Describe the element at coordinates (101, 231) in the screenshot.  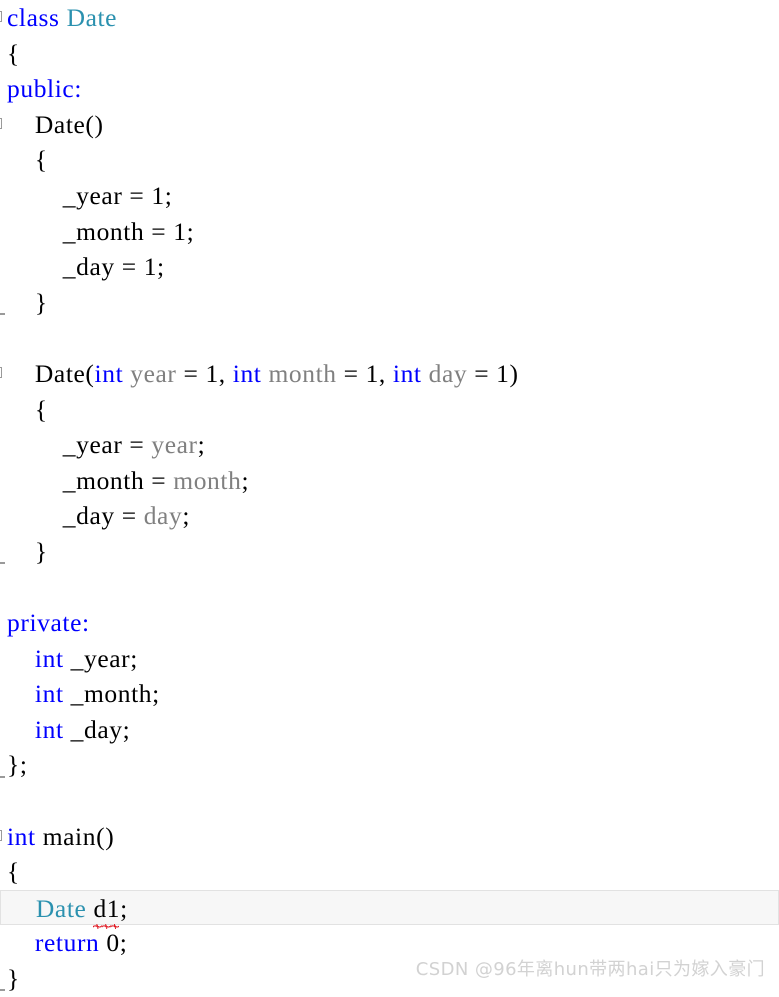
I see `code-token: _month = 1;` at that location.